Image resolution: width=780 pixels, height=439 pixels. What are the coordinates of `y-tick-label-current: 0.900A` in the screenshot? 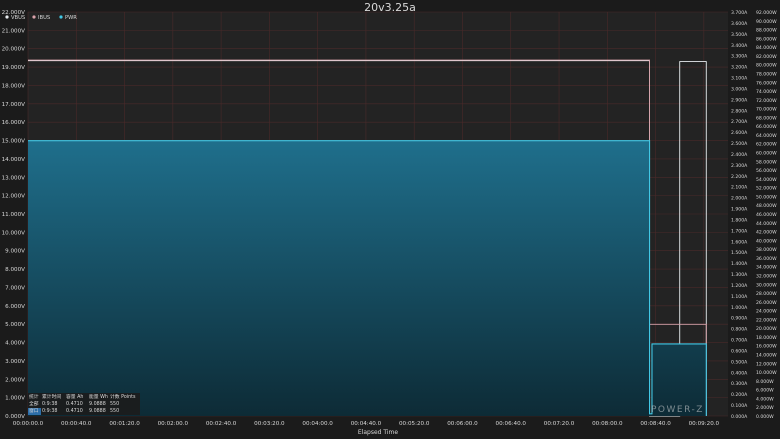 It's located at (739, 319).